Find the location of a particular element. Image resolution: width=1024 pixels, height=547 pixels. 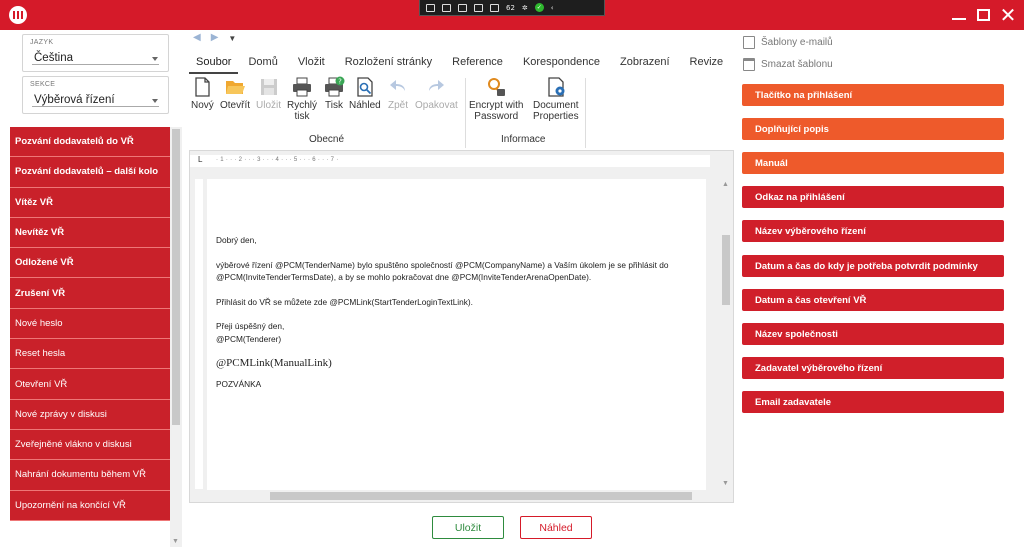

frame-icon is located at coordinates (478, 7).